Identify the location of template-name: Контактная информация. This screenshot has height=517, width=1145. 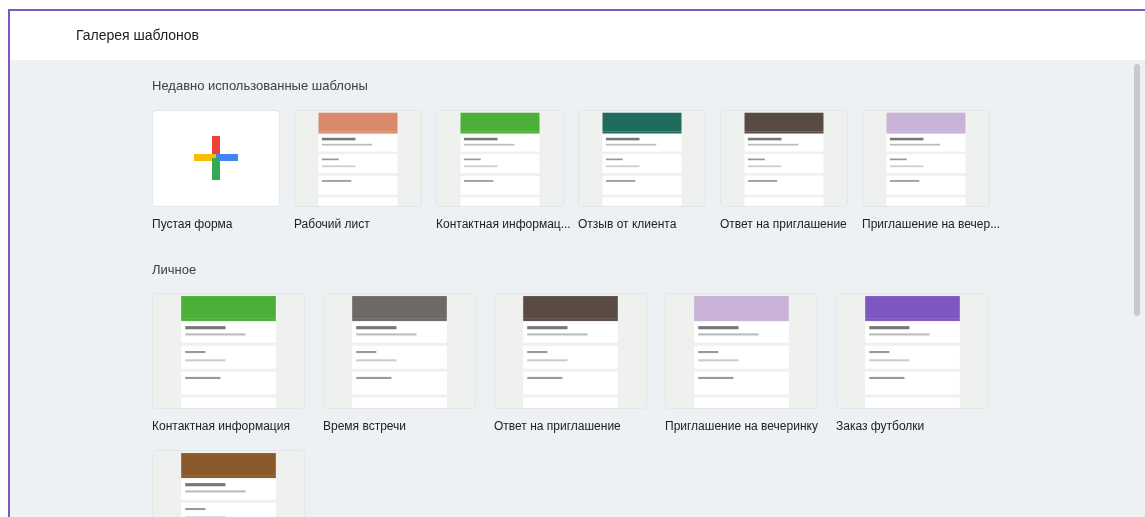
(221, 426).